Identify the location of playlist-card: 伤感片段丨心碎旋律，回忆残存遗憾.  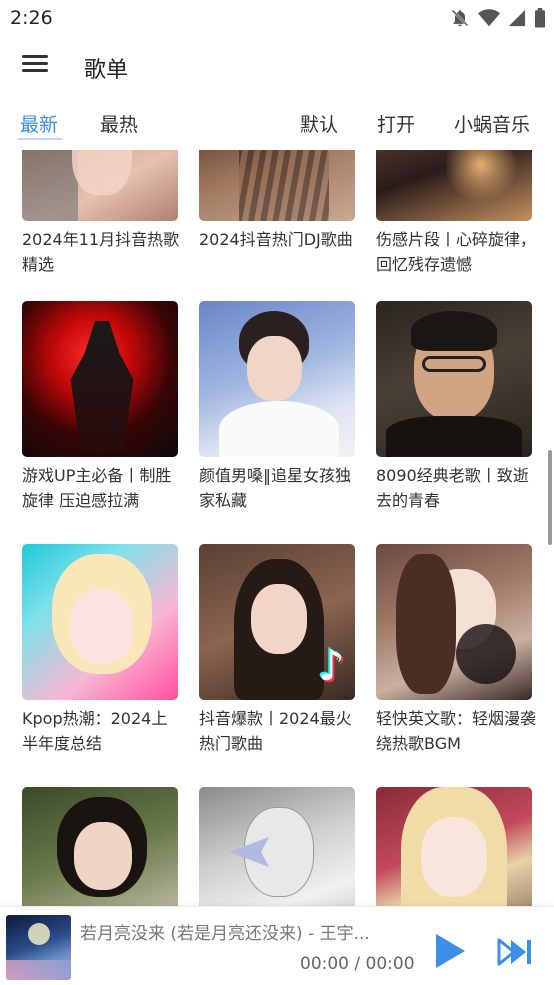
(456, 213).